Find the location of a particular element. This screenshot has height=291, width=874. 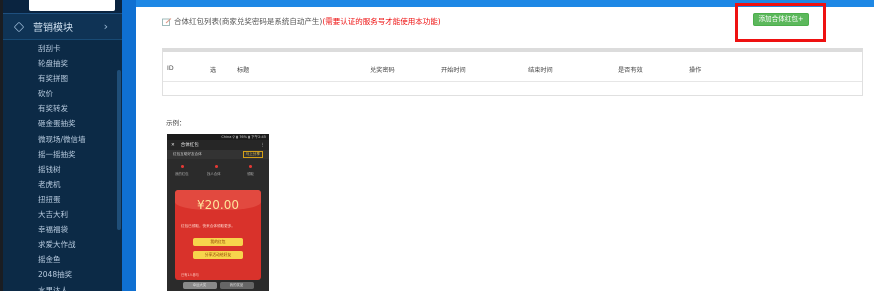

data-table: ID 选 标题 兑奖密码 开始时间 结束时间 是否有效 操作 is located at coordinates (512, 72).